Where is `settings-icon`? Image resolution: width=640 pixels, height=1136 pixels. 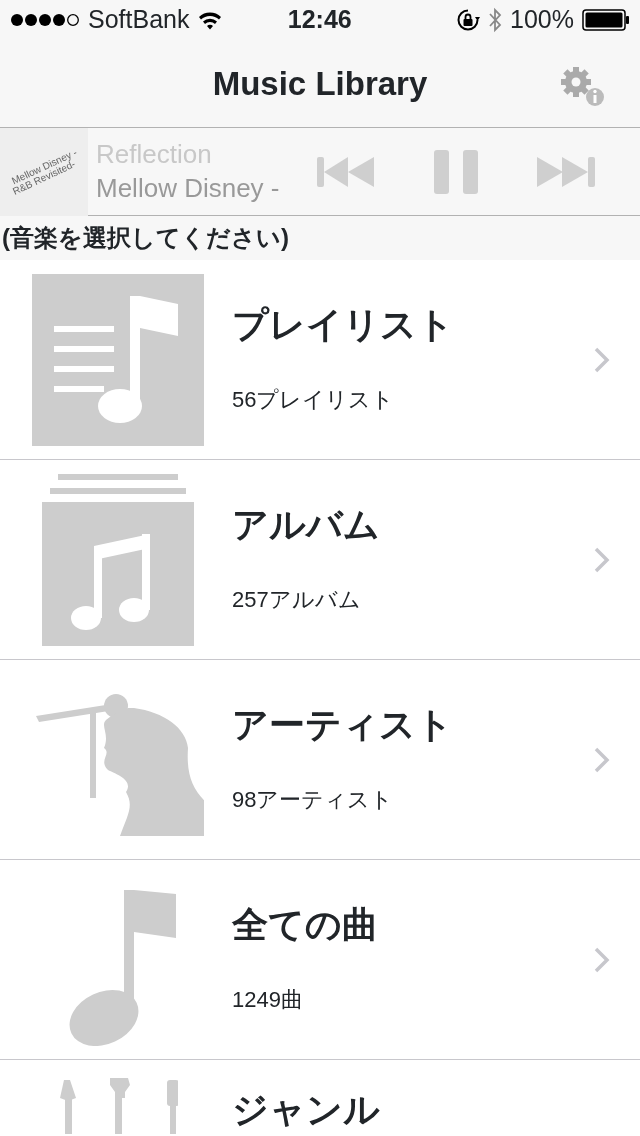 settings-icon is located at coordinates (582, 86).